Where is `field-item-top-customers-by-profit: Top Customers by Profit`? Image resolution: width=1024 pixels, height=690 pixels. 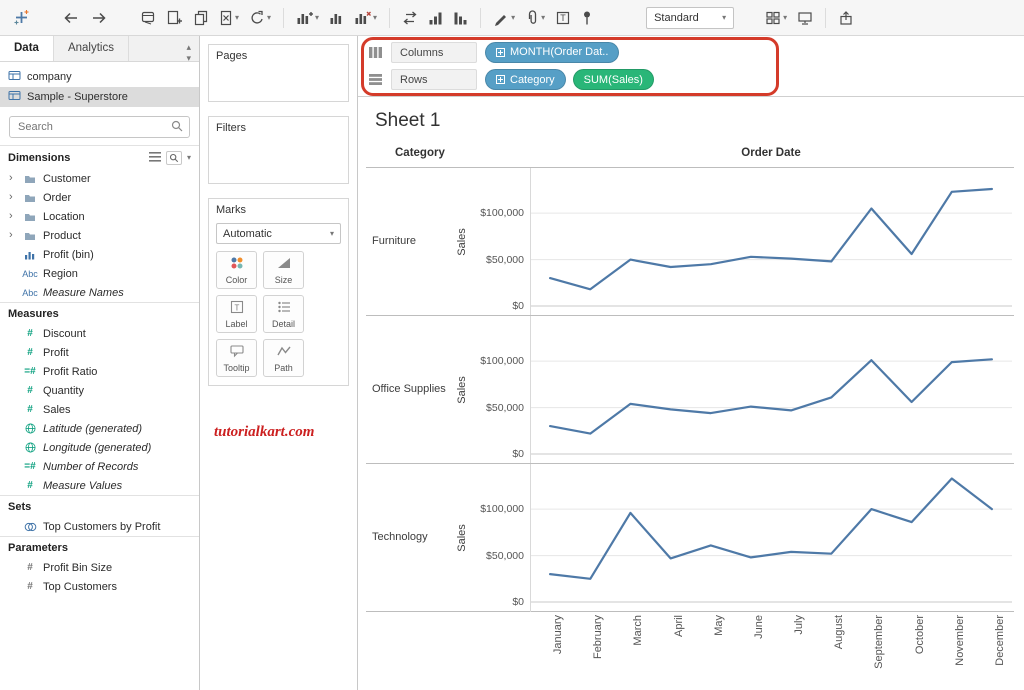 field-item-top-customers-by-profit: Top Customers by Profit is located at coordinates (99, 526).